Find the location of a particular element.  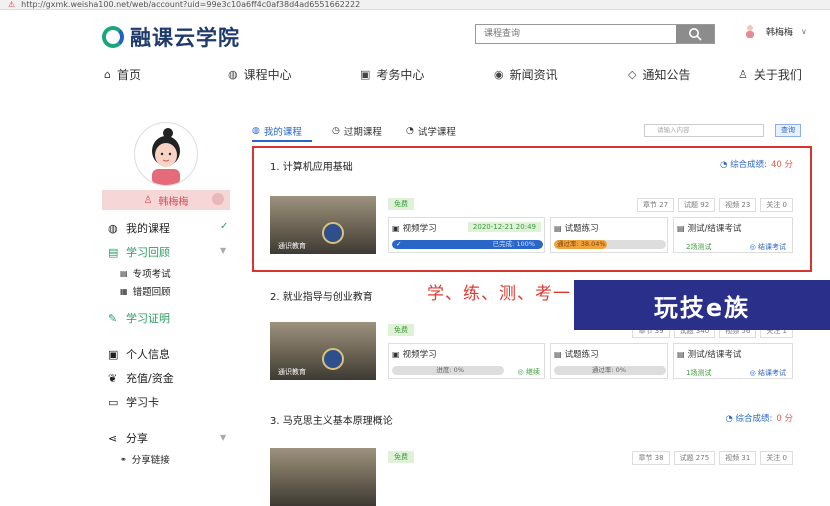

news-icon: ◉ is located at coordinates (499, 74).